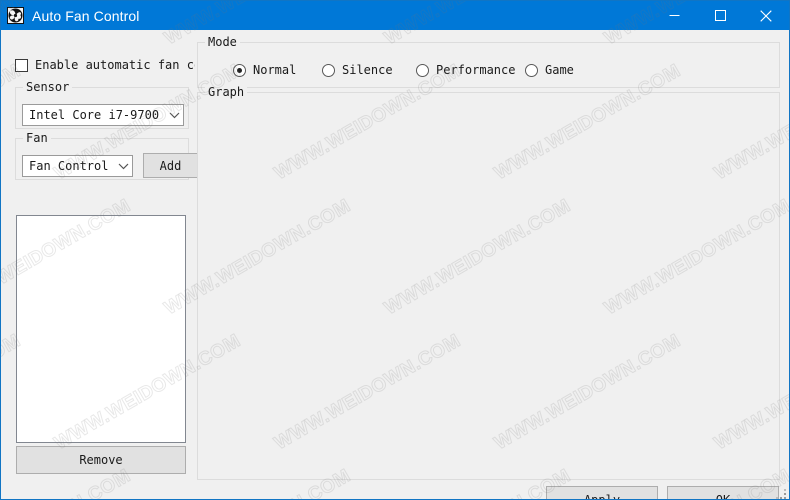 Image resolution: width=790 pixels, height=500 pixels. I want to click on maximize-icon, so click(720, 15).